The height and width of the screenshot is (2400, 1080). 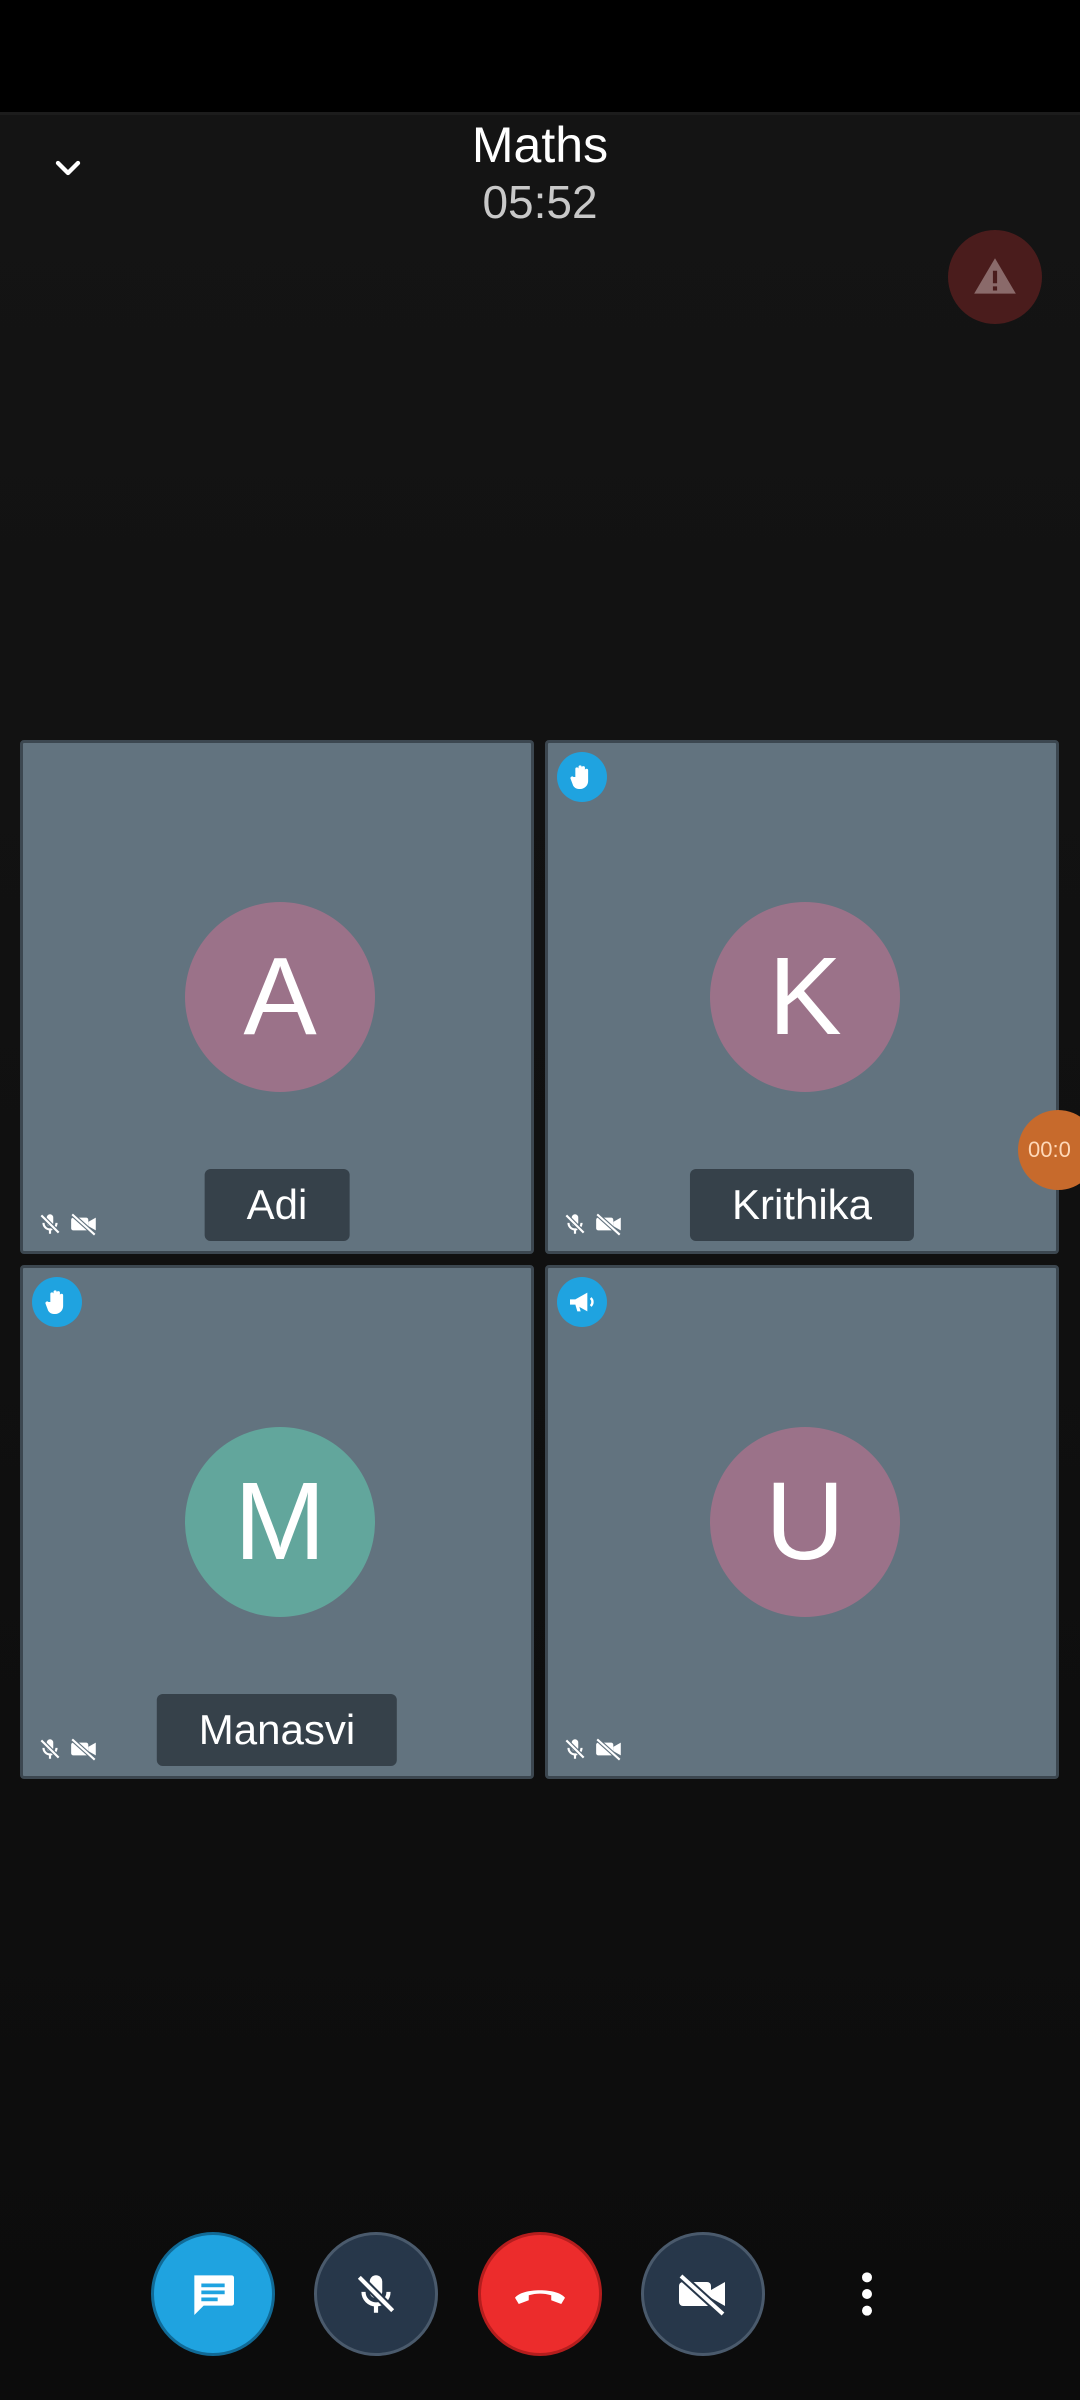 I want to click on speaker-badge, so click(x=582, y=1302).